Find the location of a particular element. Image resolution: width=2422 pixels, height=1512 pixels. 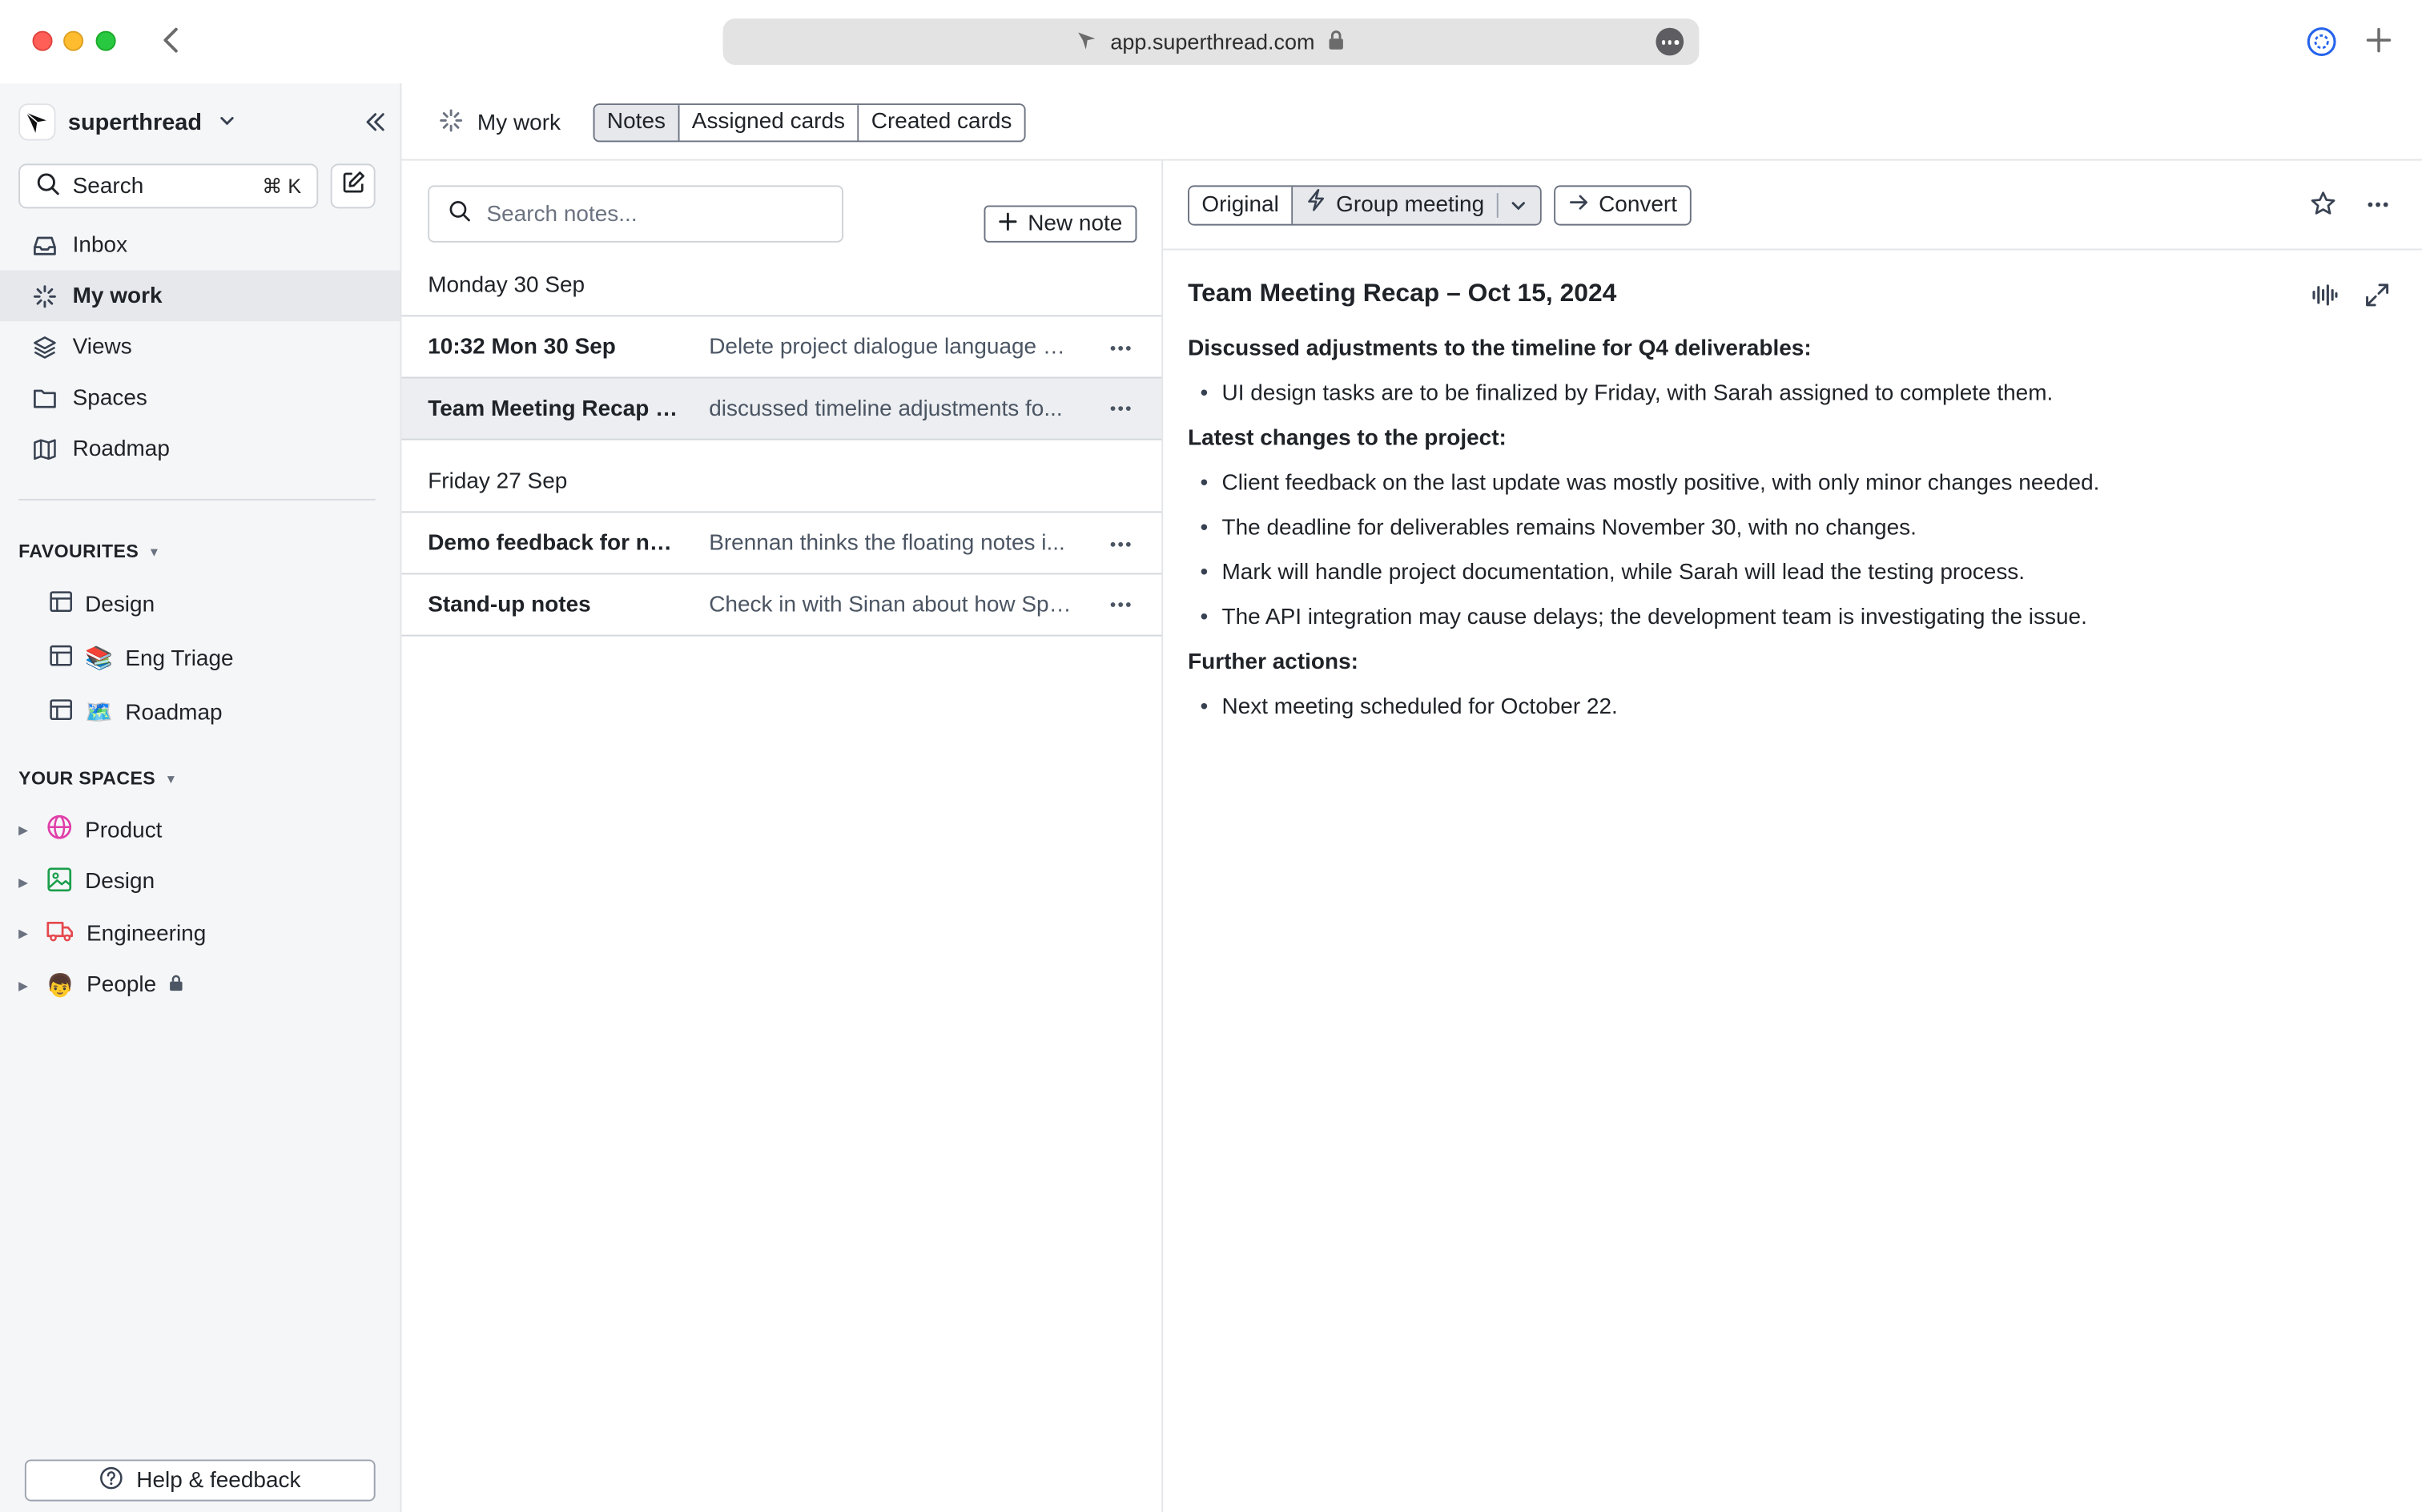

favourite-item-design: Design is located at coordinates (200, 604).